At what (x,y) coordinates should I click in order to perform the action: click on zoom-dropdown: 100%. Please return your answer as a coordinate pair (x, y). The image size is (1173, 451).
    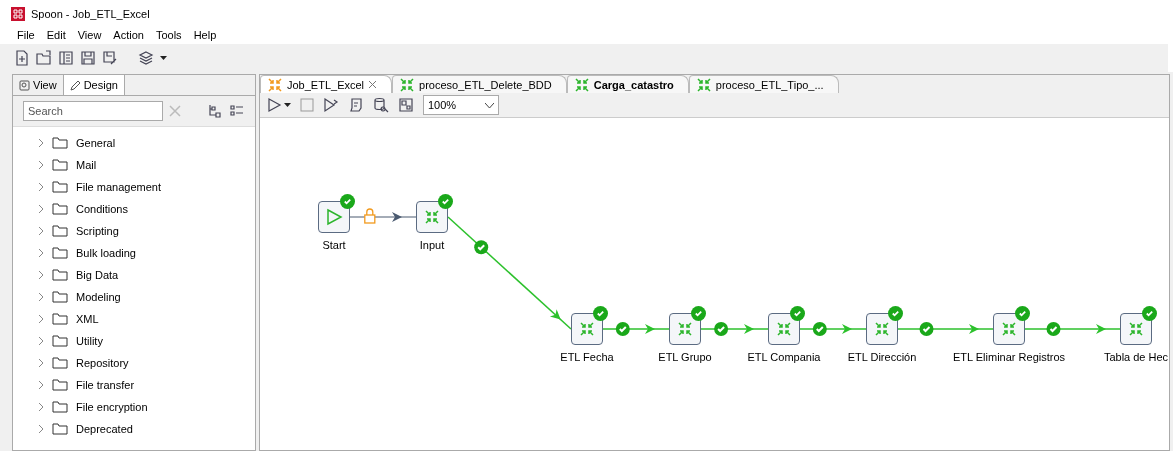
    Looking at the image, I should click on (461, 105).